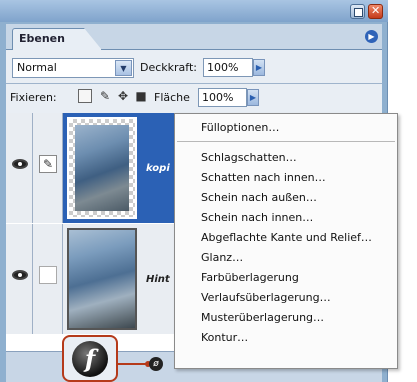 The width and height of the screenshot is (417, 382). What do you see at coordinates (286, 141) in the screenshot?
I see `menu-separator` at bounding box center [286, 141].